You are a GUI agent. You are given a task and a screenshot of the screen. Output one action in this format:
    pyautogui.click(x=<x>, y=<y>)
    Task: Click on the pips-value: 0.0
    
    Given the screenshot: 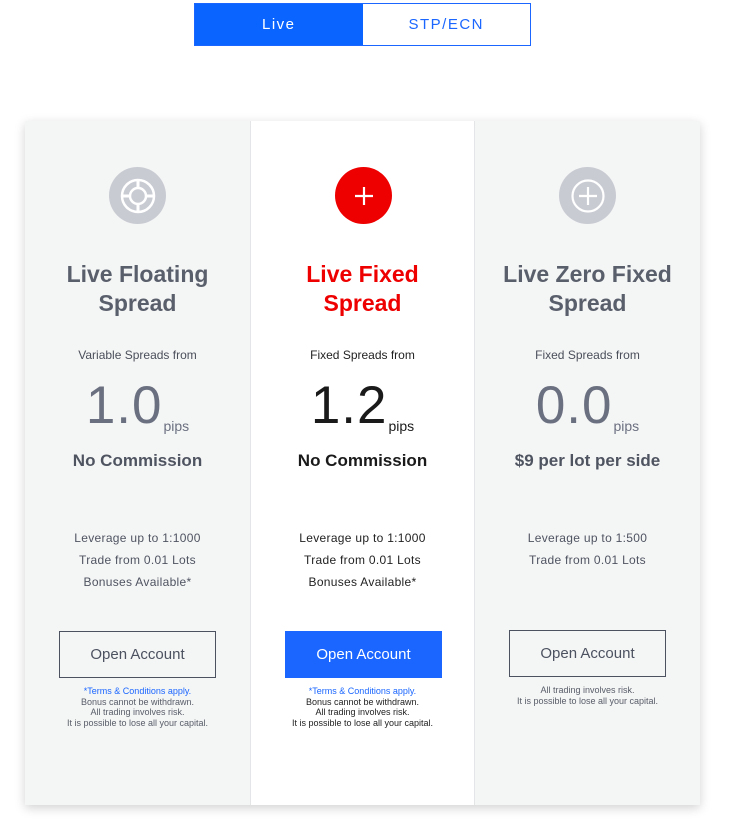 What is the action you would take?
    pyautogui.click(x=574, y=405)
    